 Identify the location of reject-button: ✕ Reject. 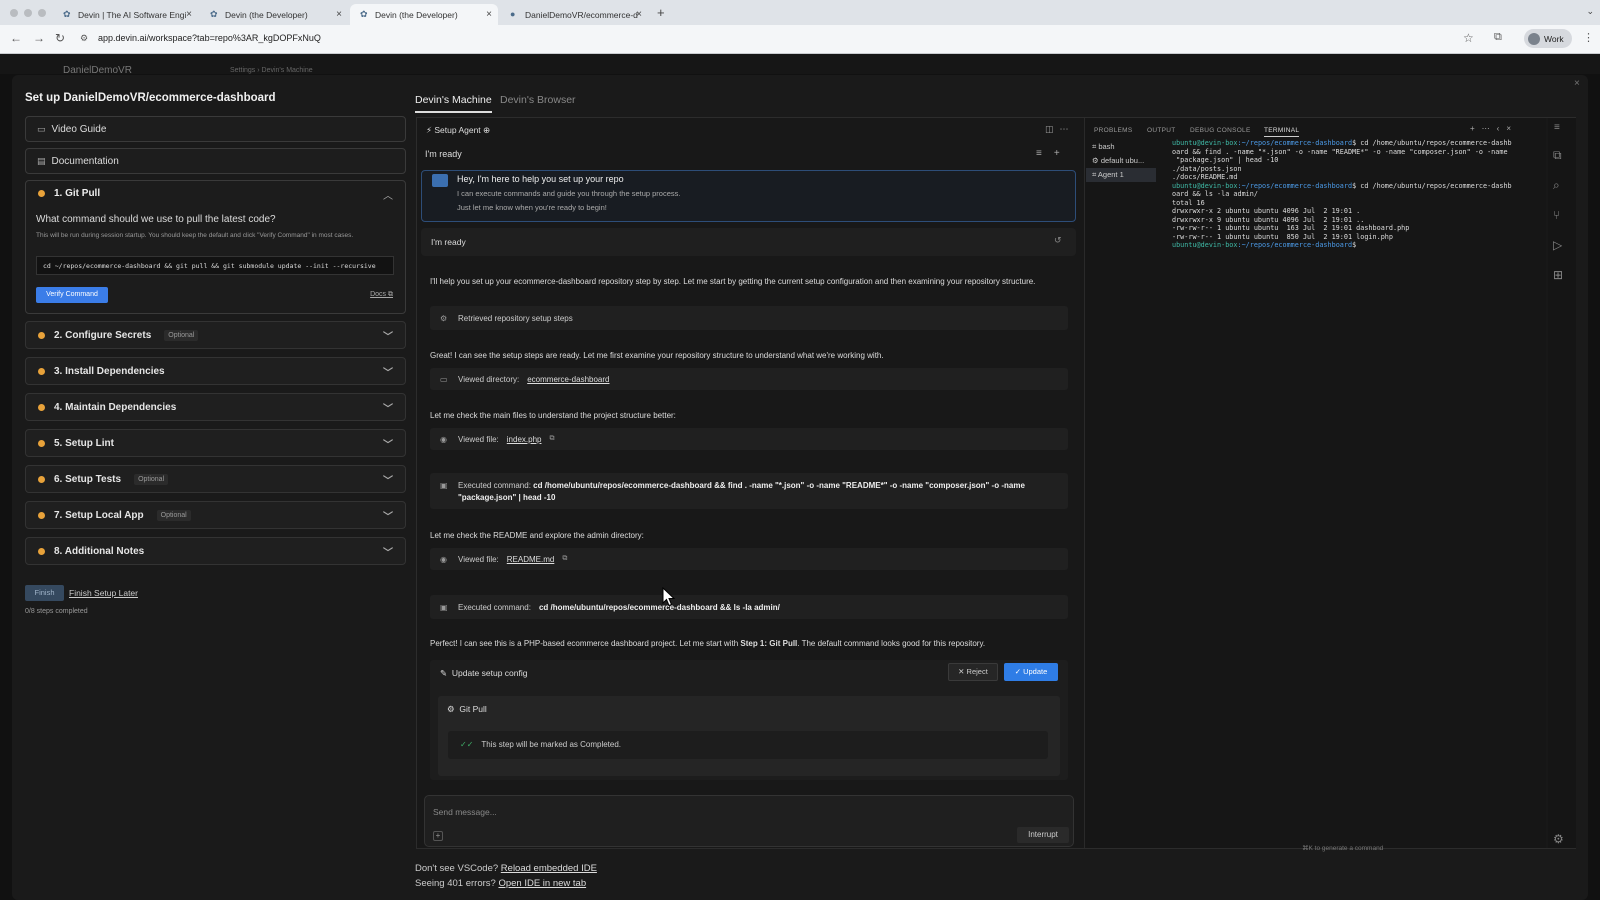
(973, 672).